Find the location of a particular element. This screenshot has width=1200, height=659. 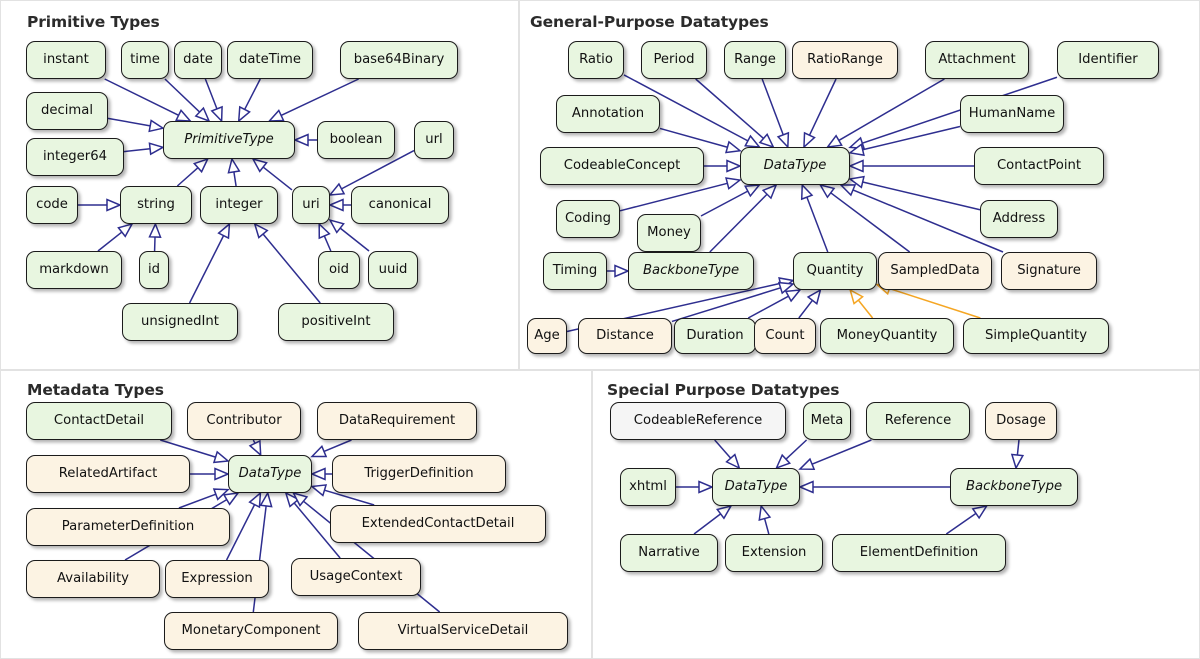

class-node-Count: Count is located at coordinates (785, 336).